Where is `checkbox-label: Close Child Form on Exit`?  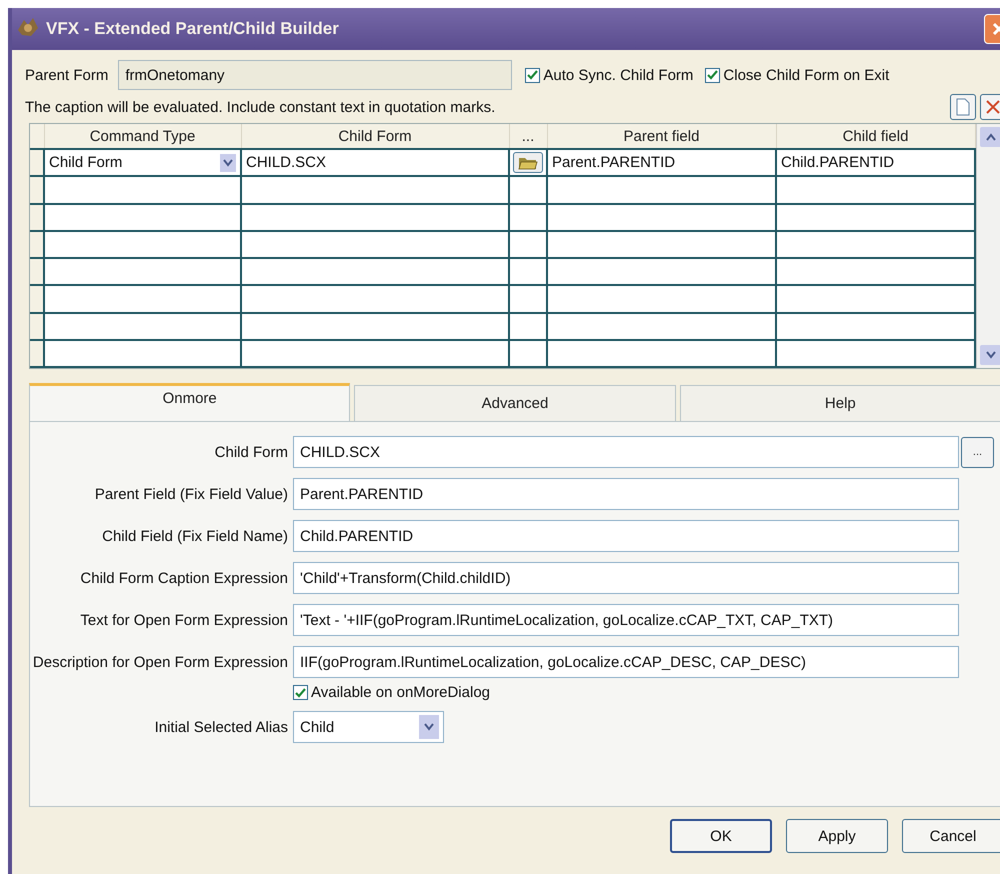 checkbox-label: Close Child Form on Exit is located at coordinates (806, 75).